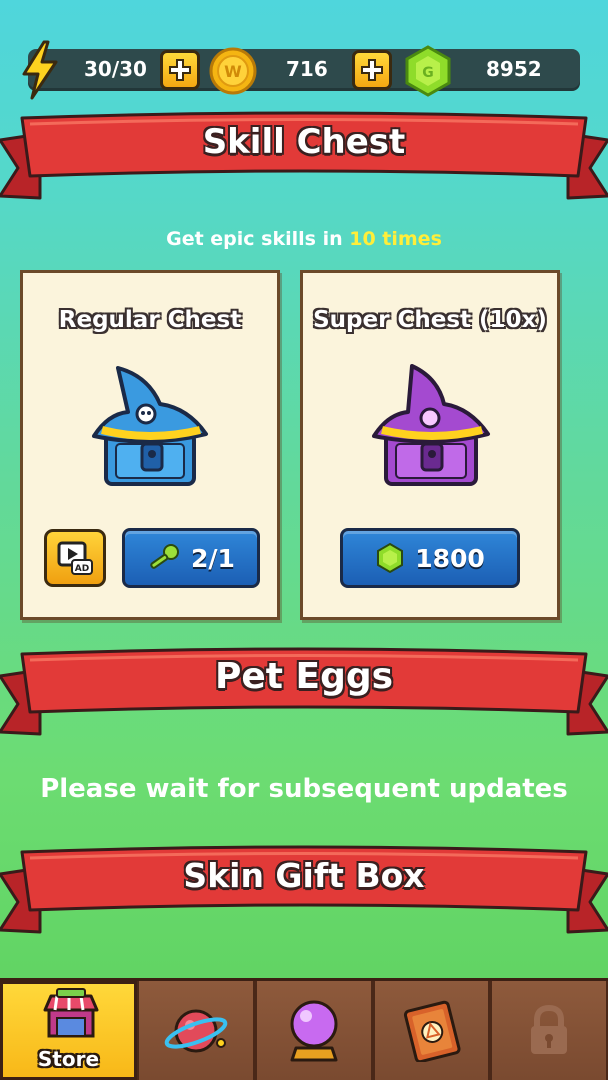 The height and width of the screenshot is (1080, 608). Describe the element at coordinates (450, 558) in the screenshot. I see `gem-cost: 1800` at that location.